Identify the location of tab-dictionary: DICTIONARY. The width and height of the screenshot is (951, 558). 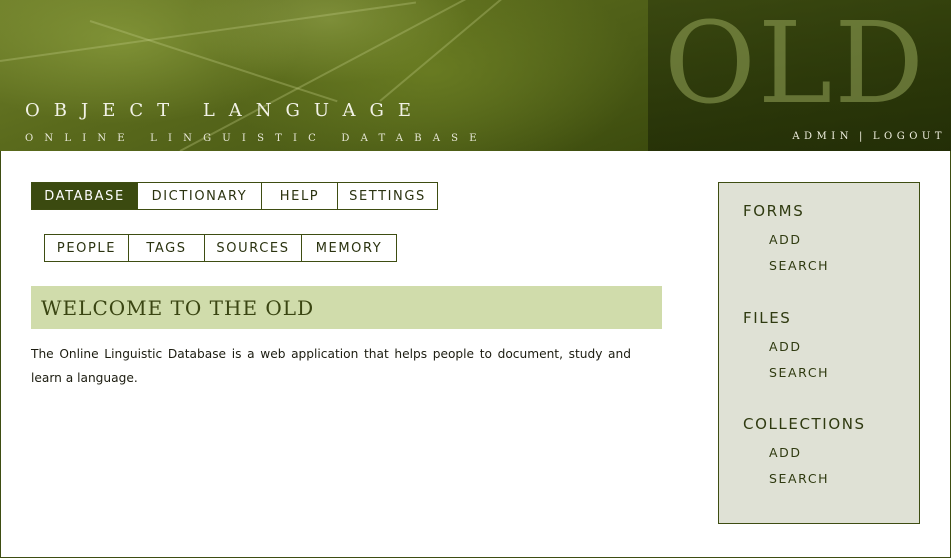
(199, 196).